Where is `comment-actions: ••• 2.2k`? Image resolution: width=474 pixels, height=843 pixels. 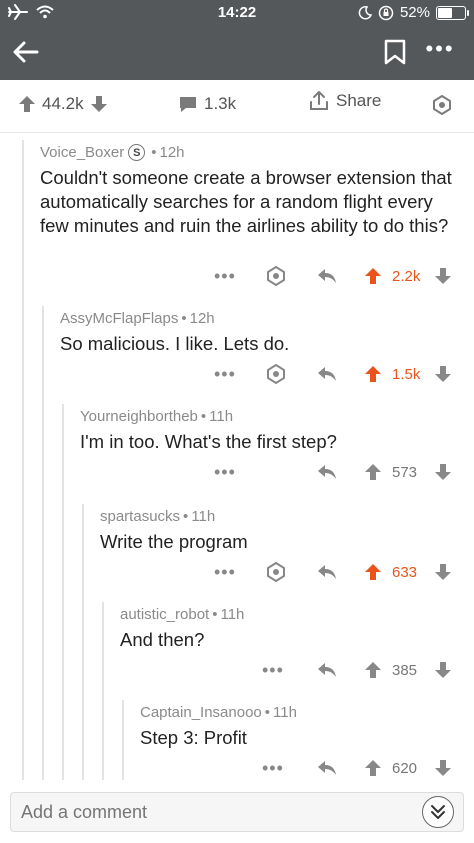
comment-actions: ••• 2.2k is located at coordinates (237, 276).